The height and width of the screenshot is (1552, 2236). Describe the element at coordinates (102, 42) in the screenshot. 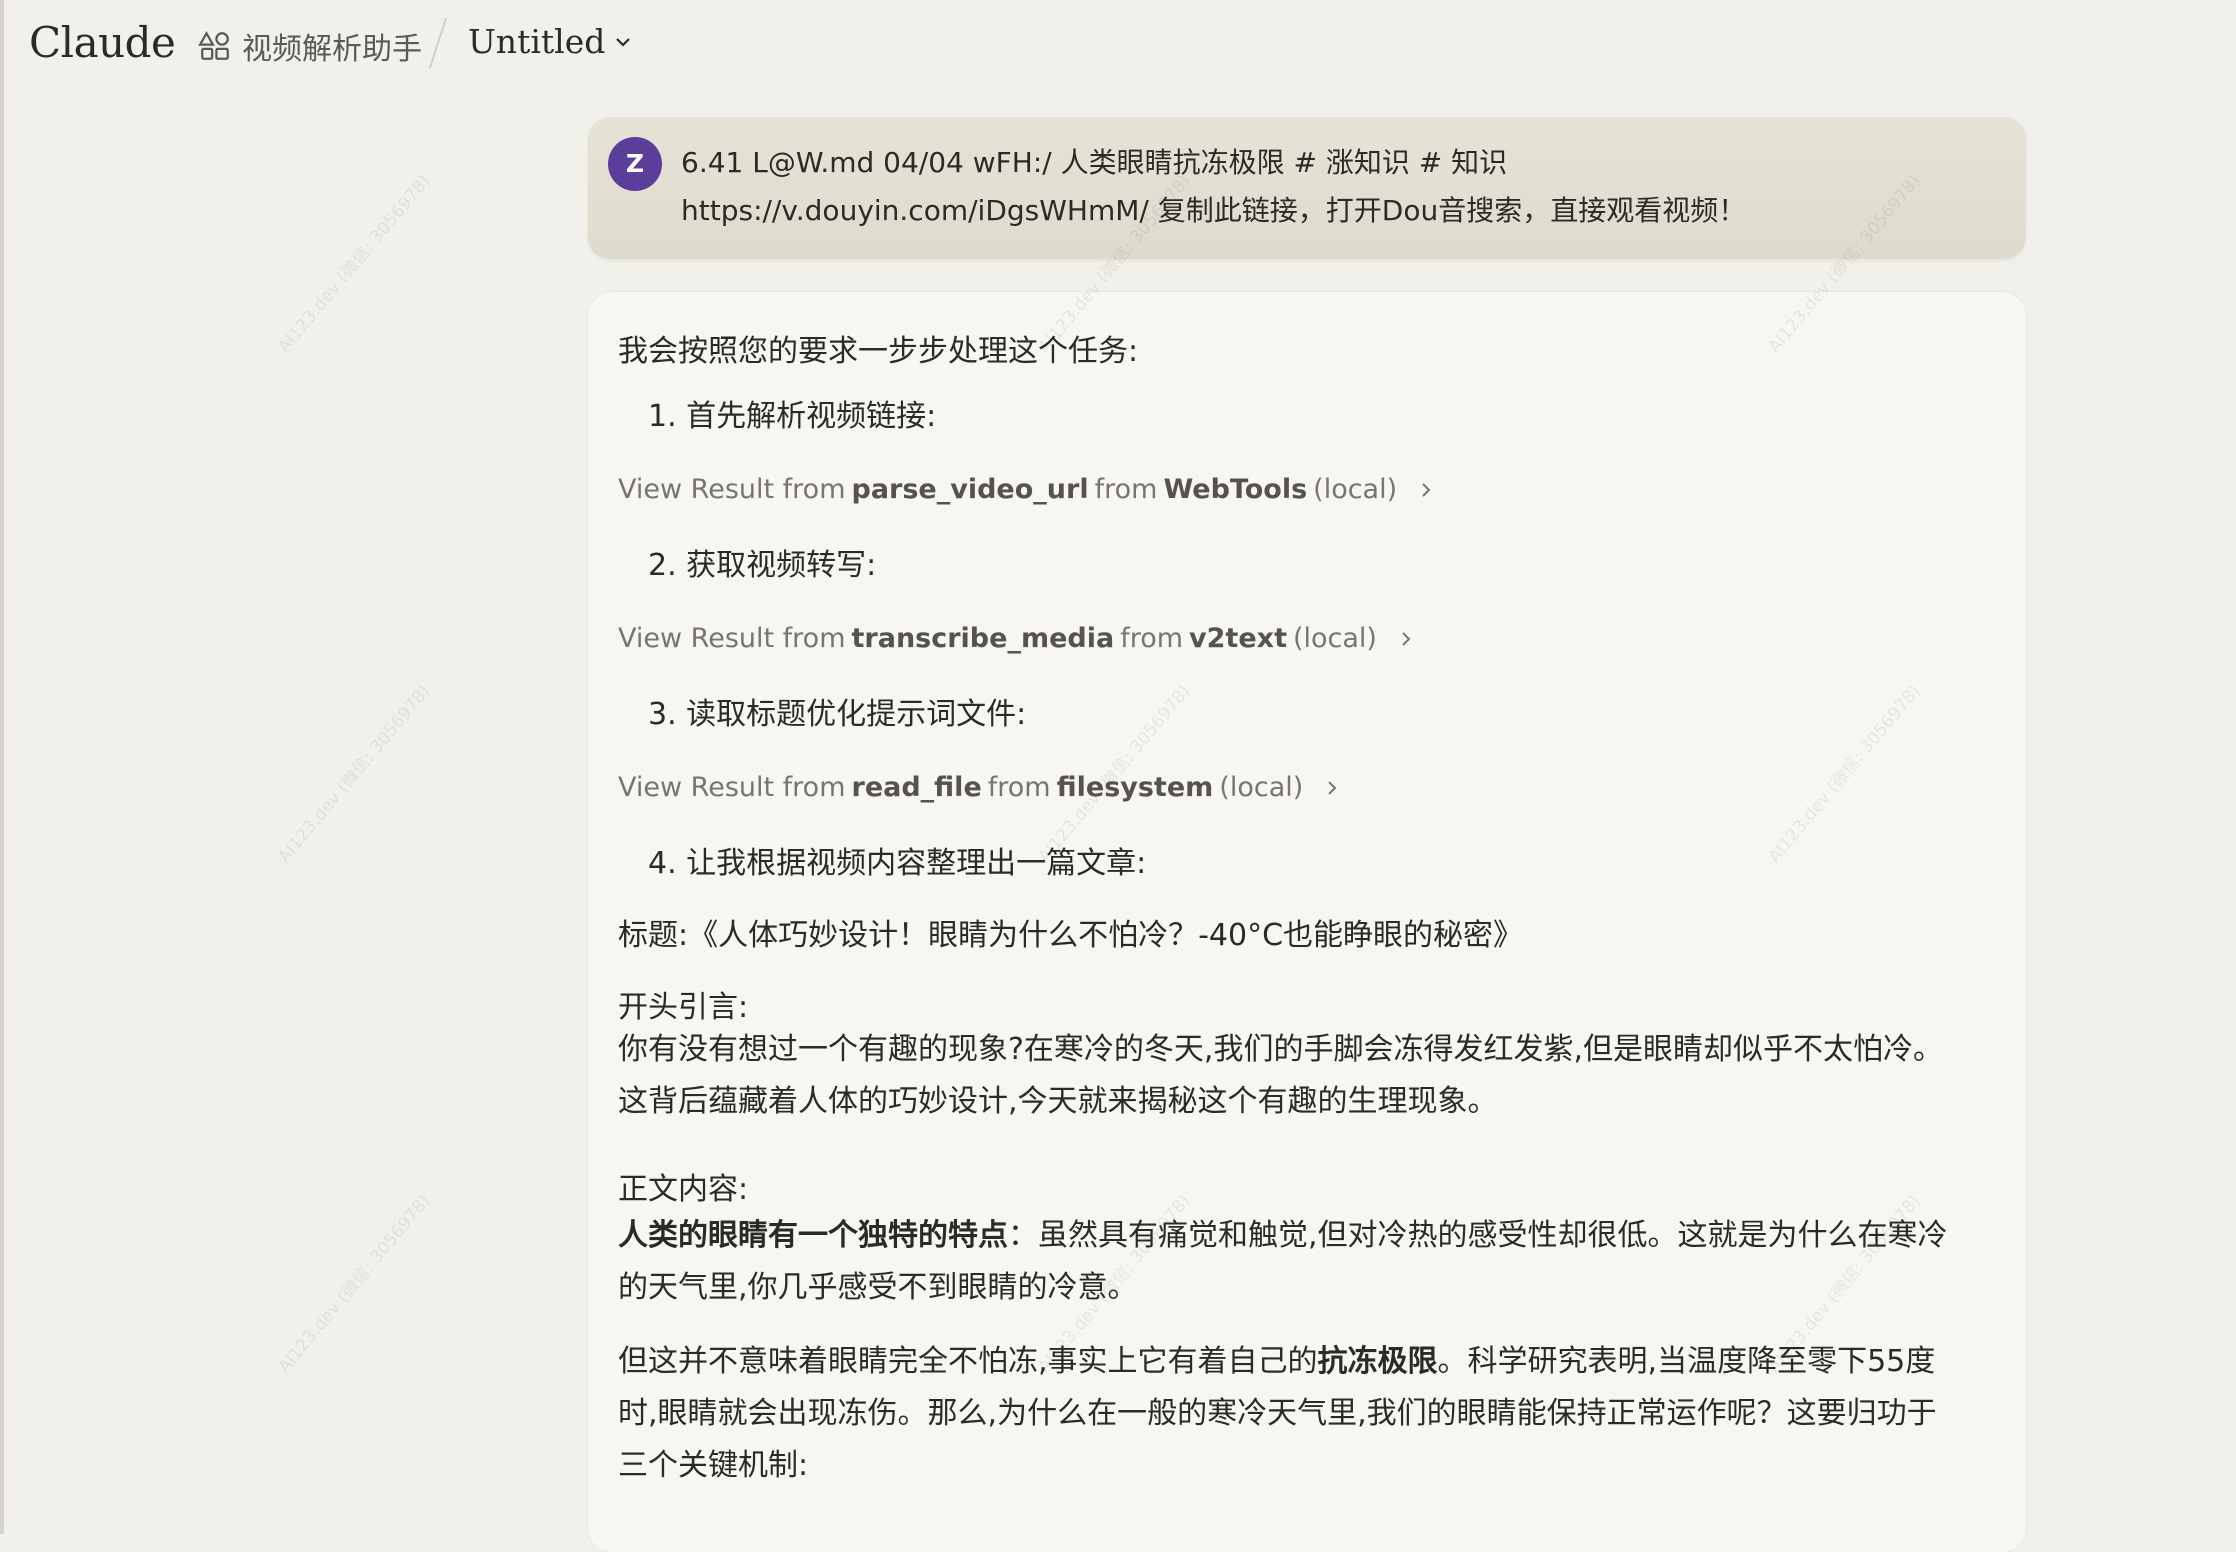

I see `claude-logo: Claude` at that location.